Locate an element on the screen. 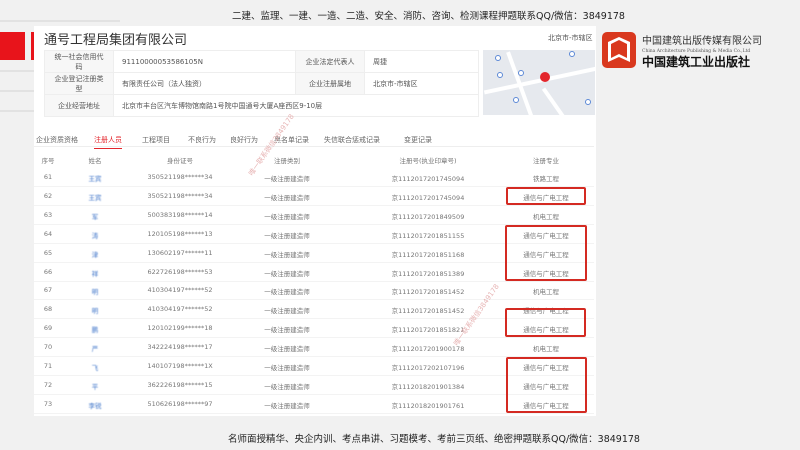 The height and width of the screenshot is (450, 800). id-number: 120102199******18 is located at coordinates (180, 328).